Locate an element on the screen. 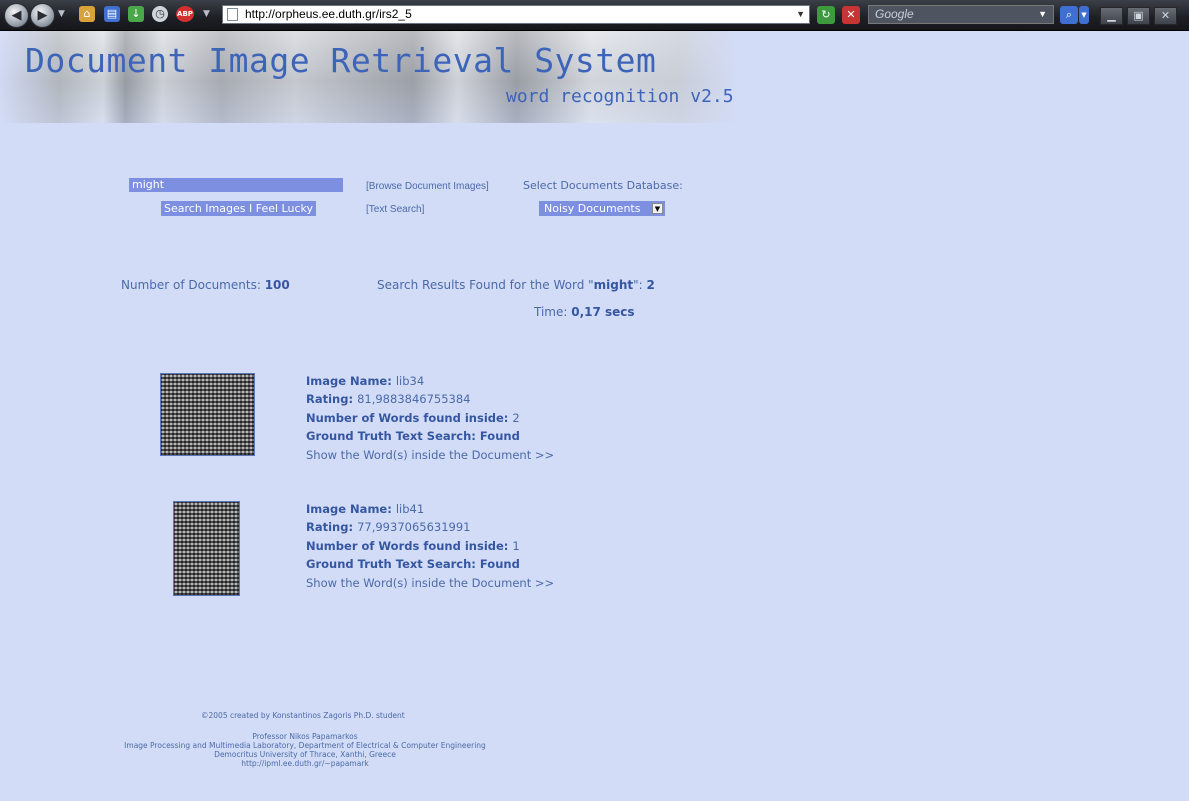  history-dropdown-icon: ▼ is located at coordinates (61, 14).